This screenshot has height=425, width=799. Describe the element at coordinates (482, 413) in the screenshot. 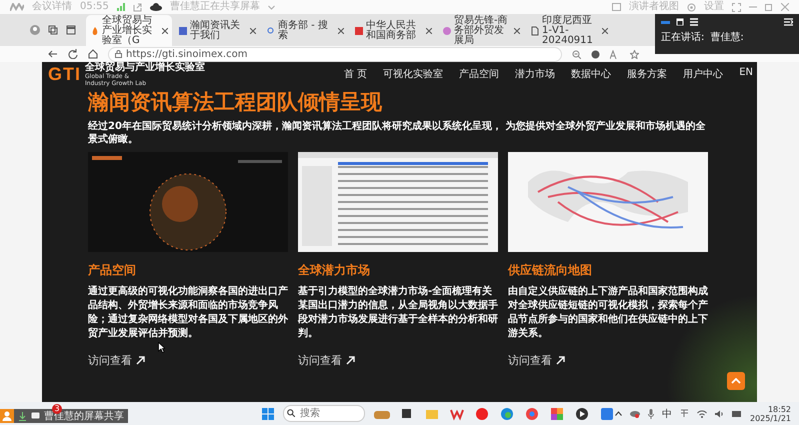

I see `app-circle-icon` at that location.